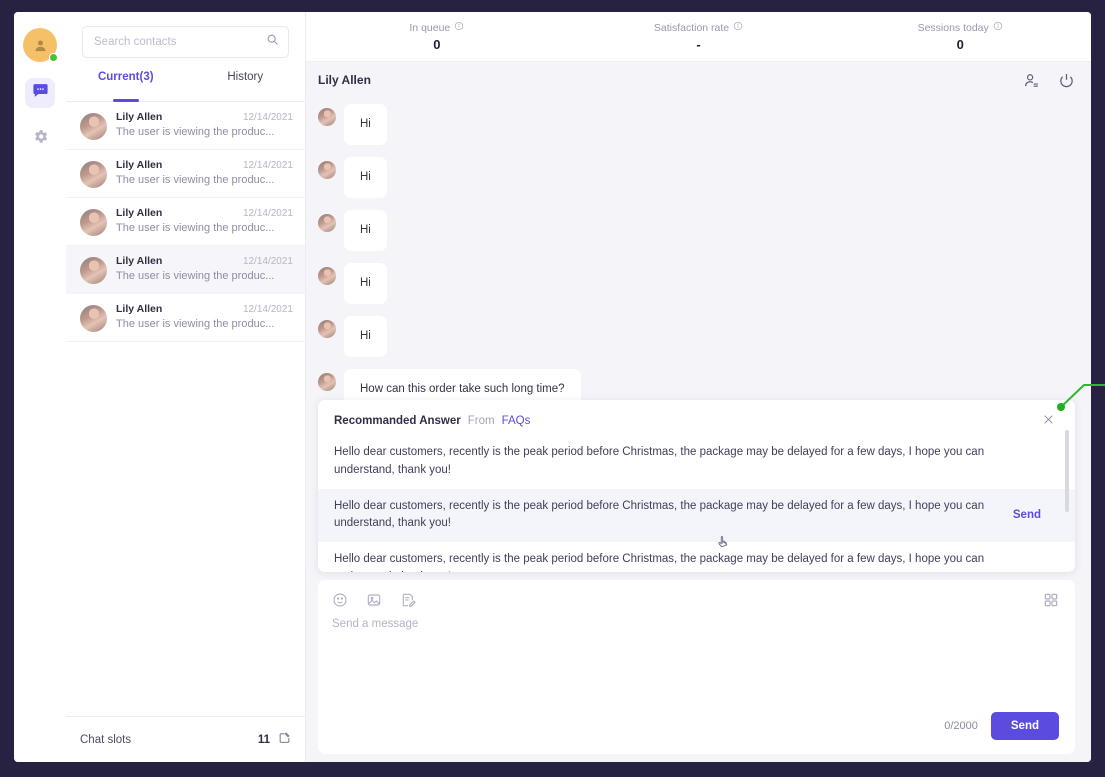  I want to click on canned-response-icon, so click(408, 600).